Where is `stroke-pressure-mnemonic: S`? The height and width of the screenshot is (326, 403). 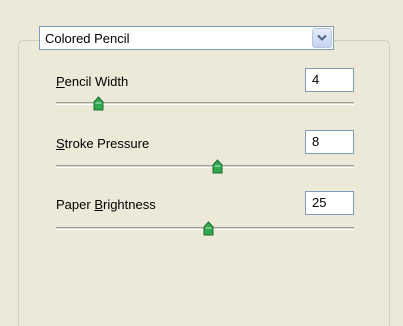
stroke-pressure-mnemonic: S is located at coordinates (60, 143).